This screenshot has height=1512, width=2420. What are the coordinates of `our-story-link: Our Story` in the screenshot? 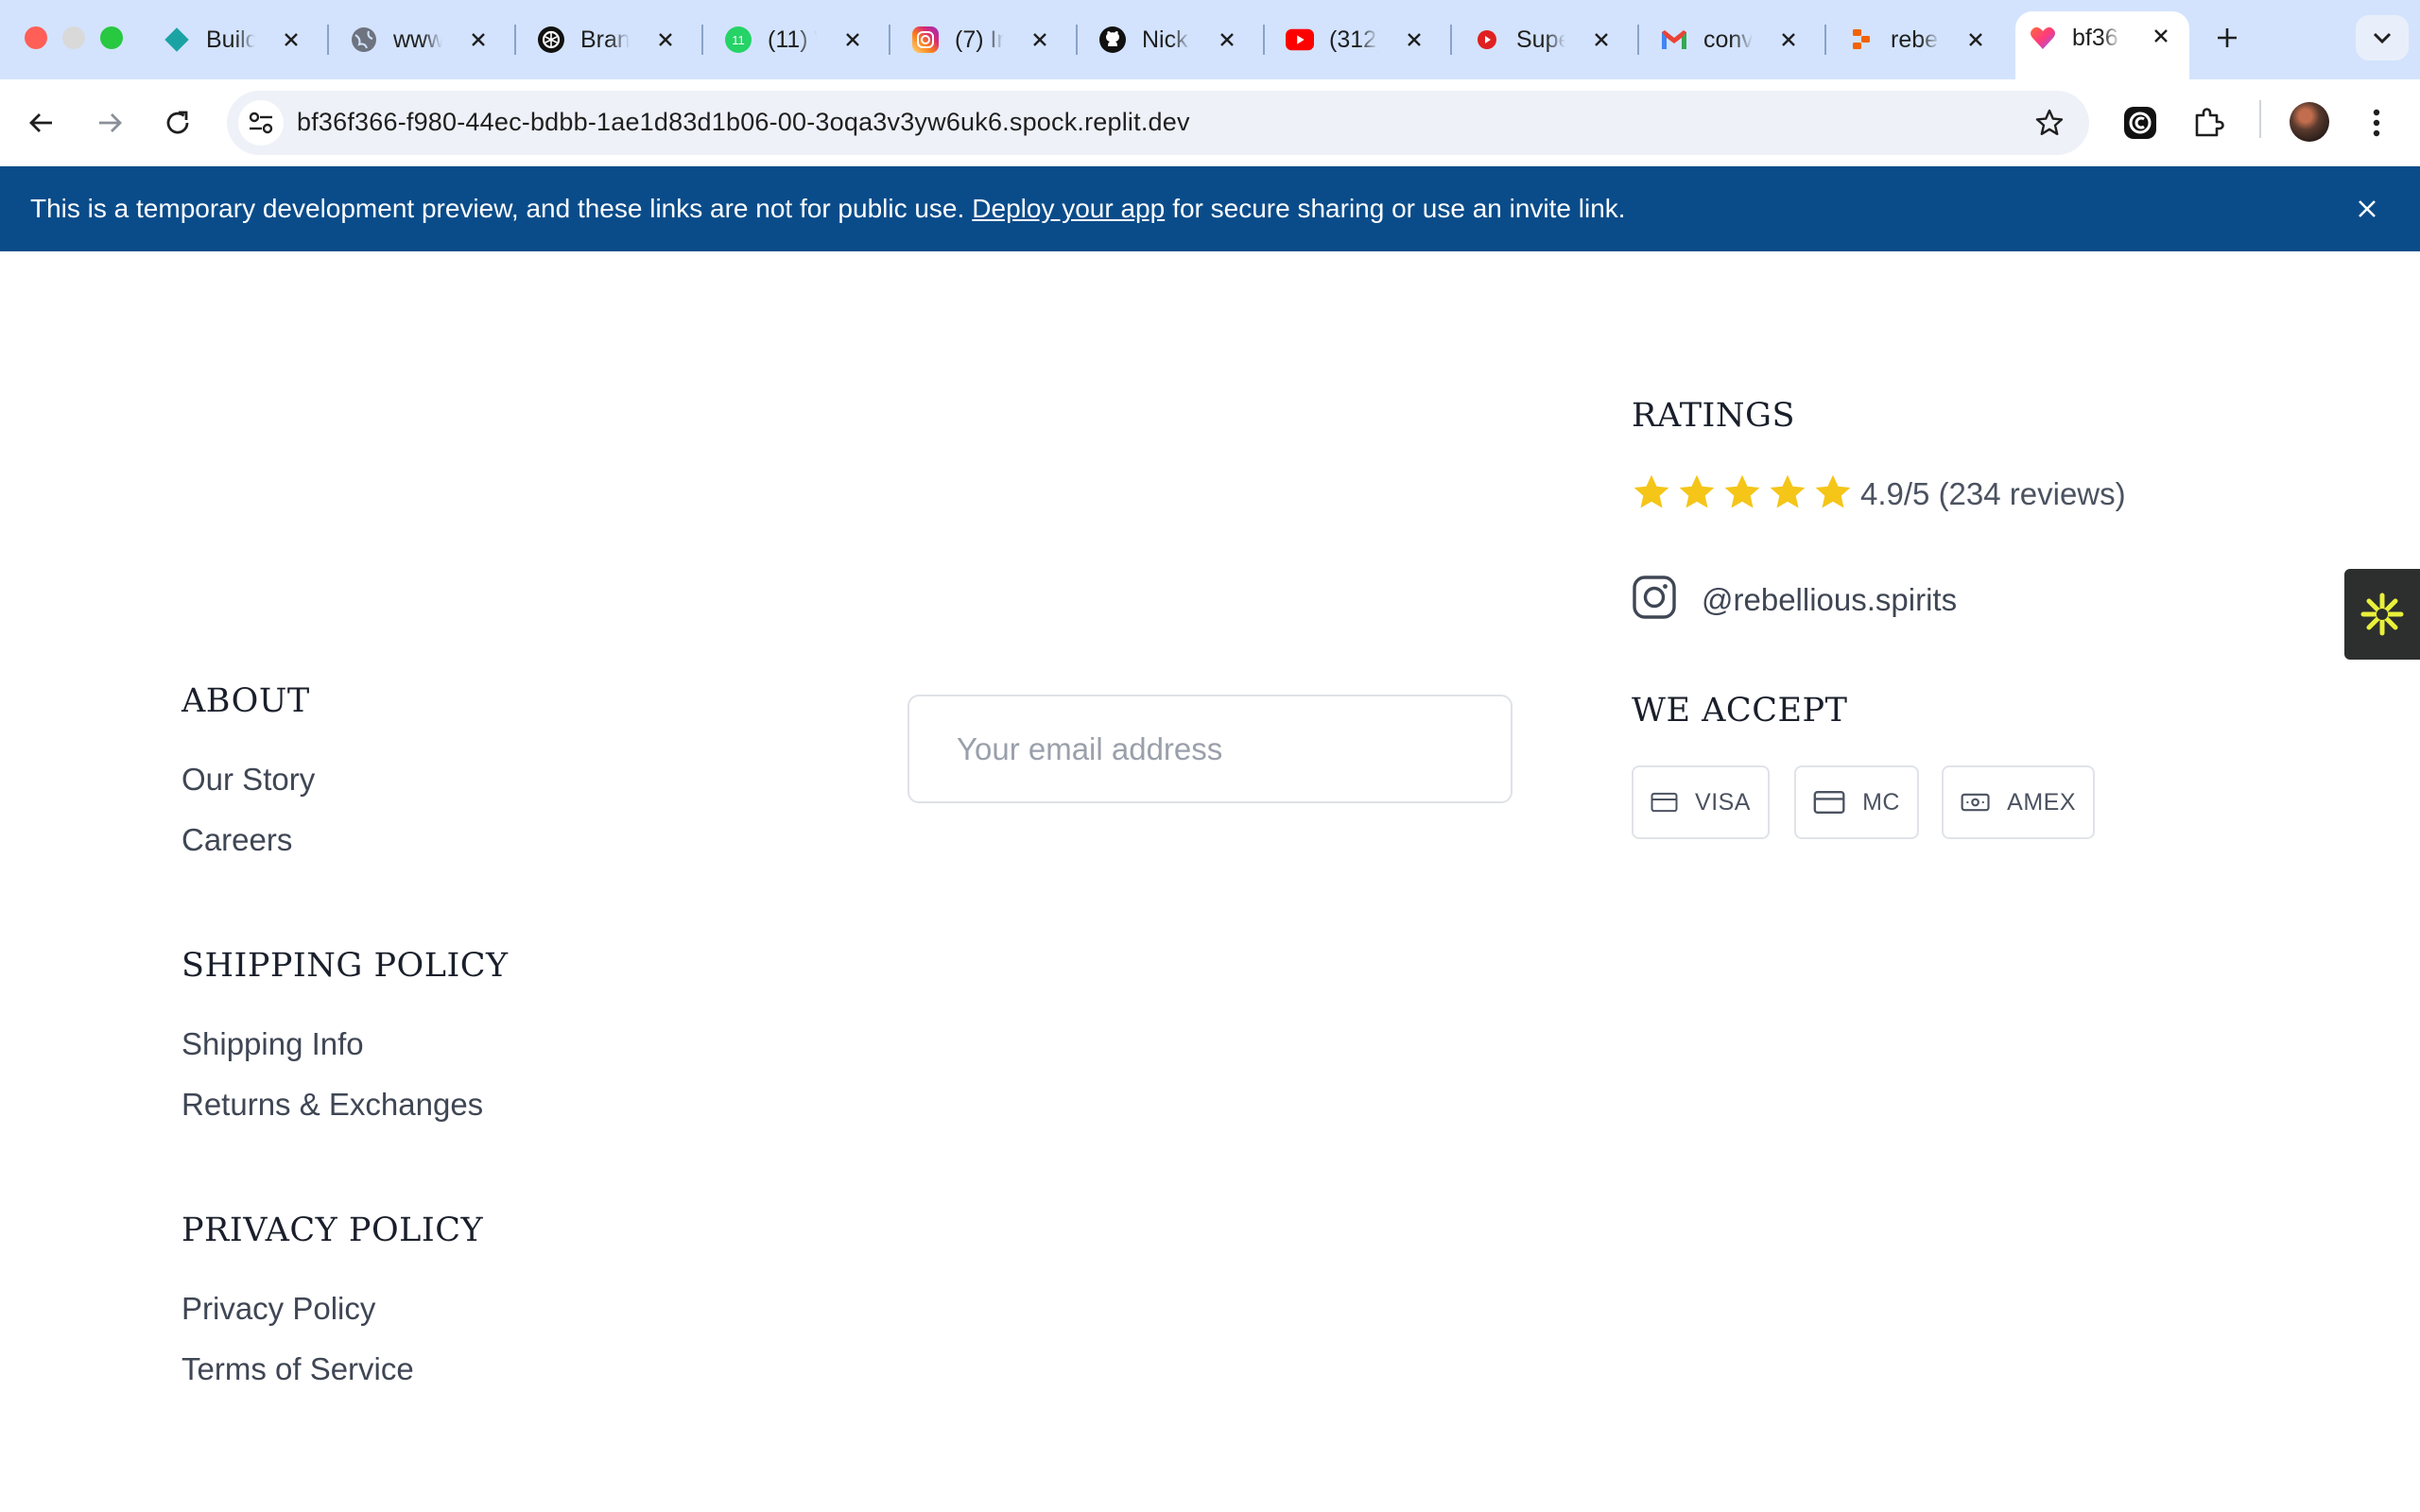 It's located at (249, 780).